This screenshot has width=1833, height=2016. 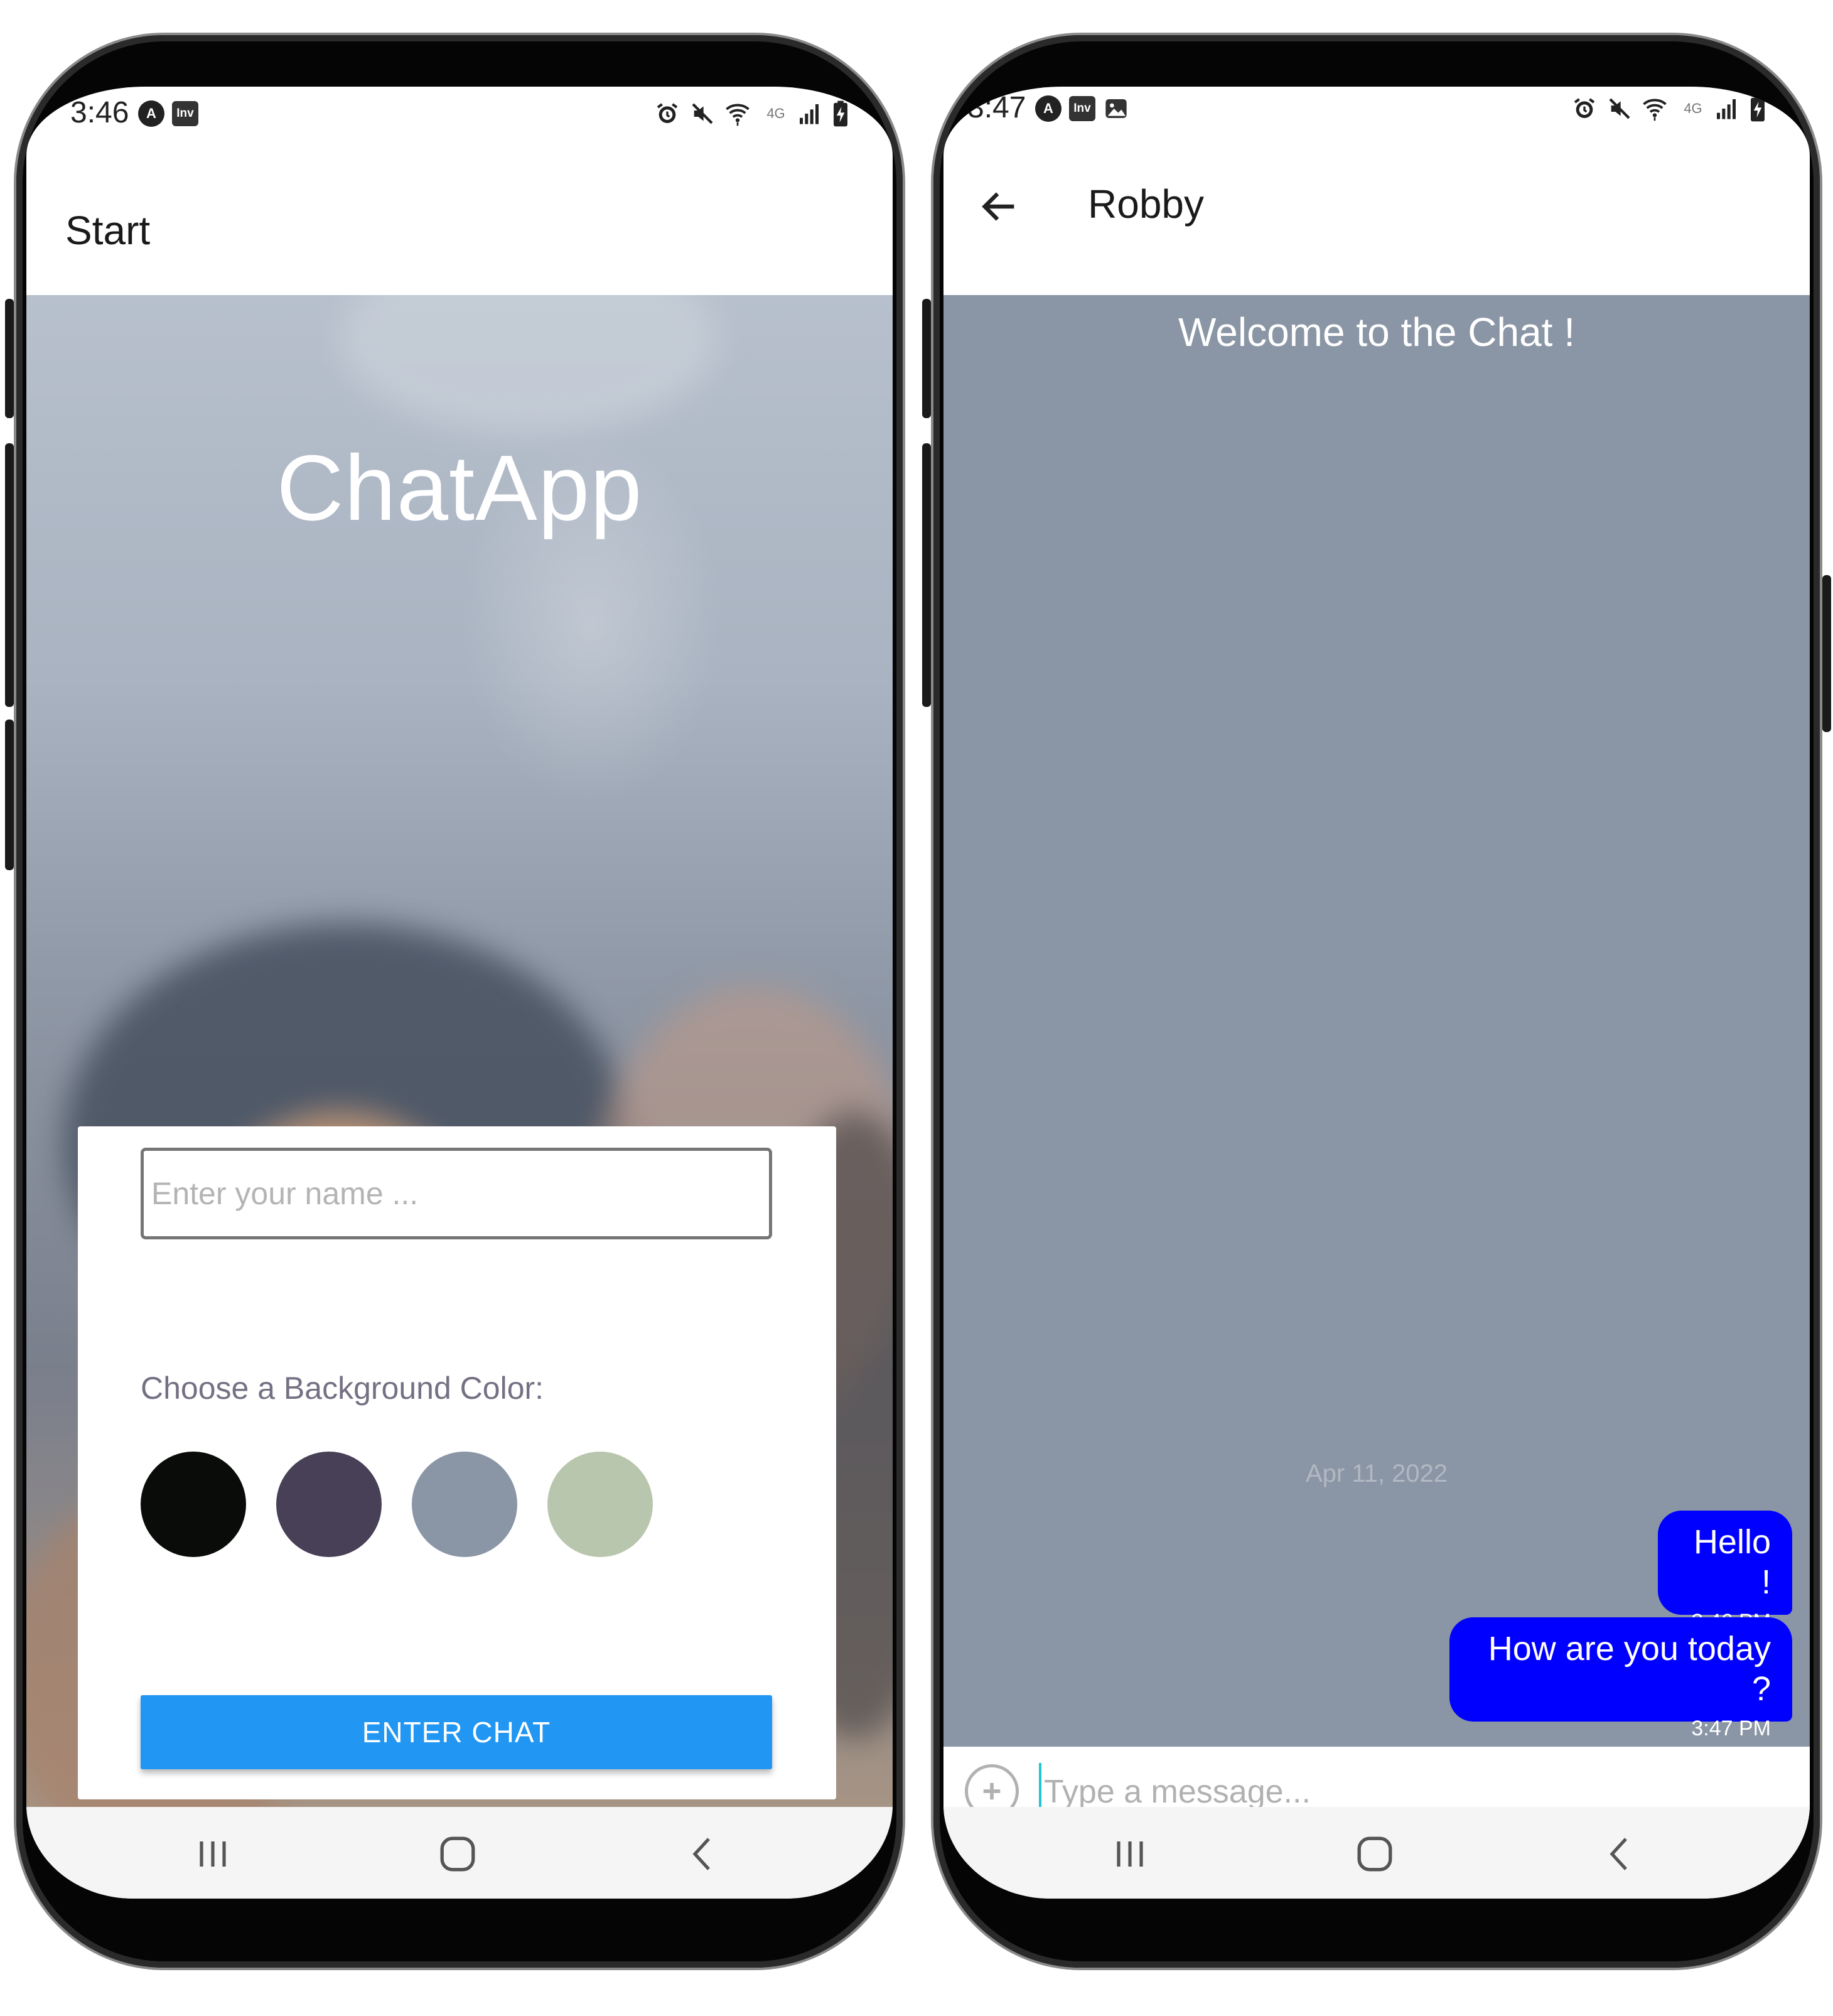 What do you see at coordinates (9, 795) in the screenshot?
I see `bixby-button` at bounding box center [9, 795].